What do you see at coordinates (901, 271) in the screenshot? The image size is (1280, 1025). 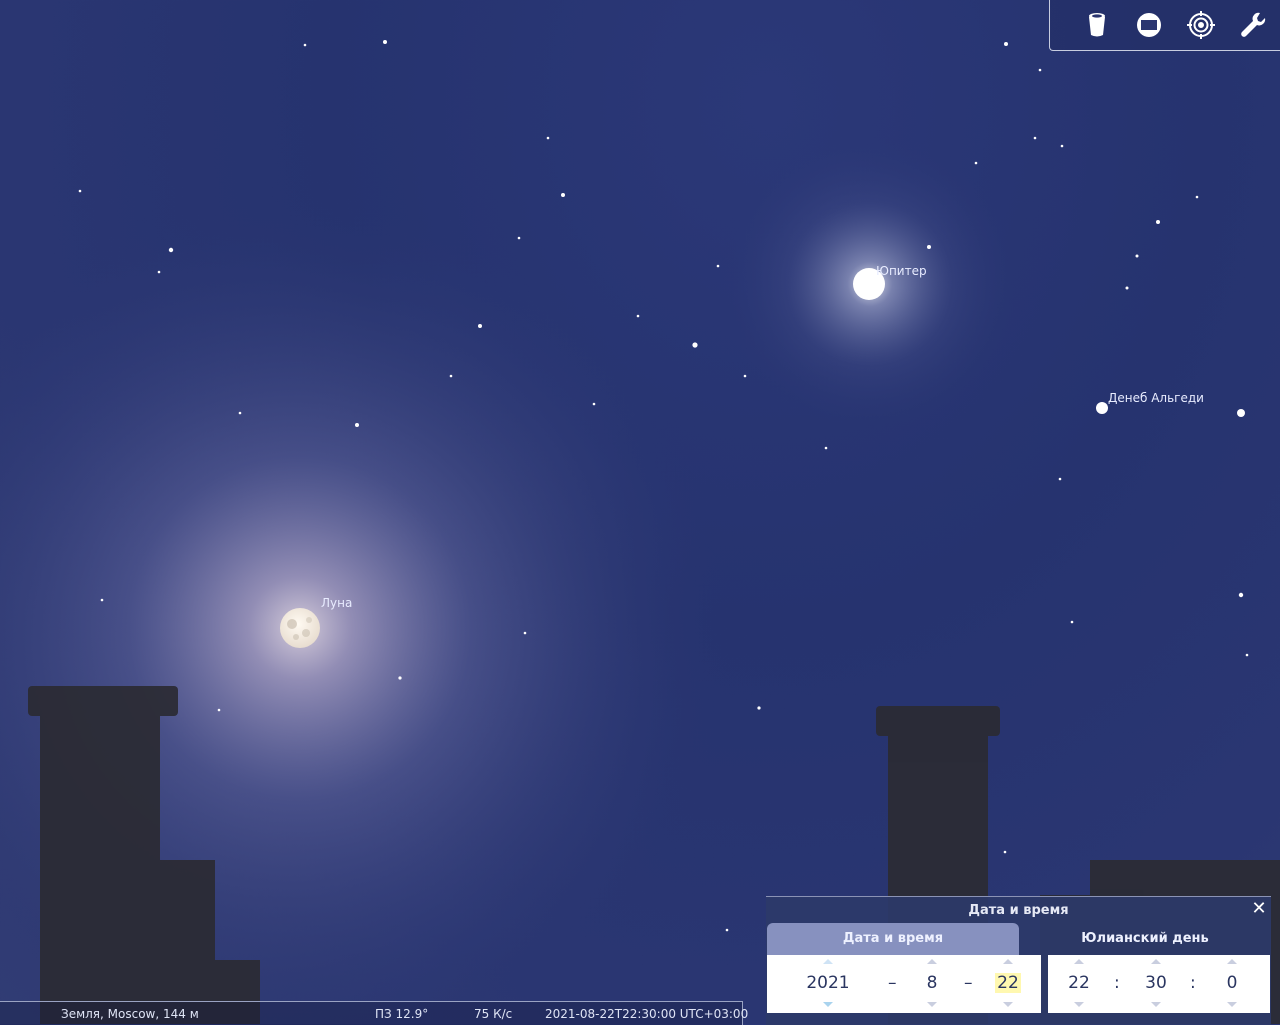 I see `jupiter-label: Юпитер` at bounding box center [901, 271].